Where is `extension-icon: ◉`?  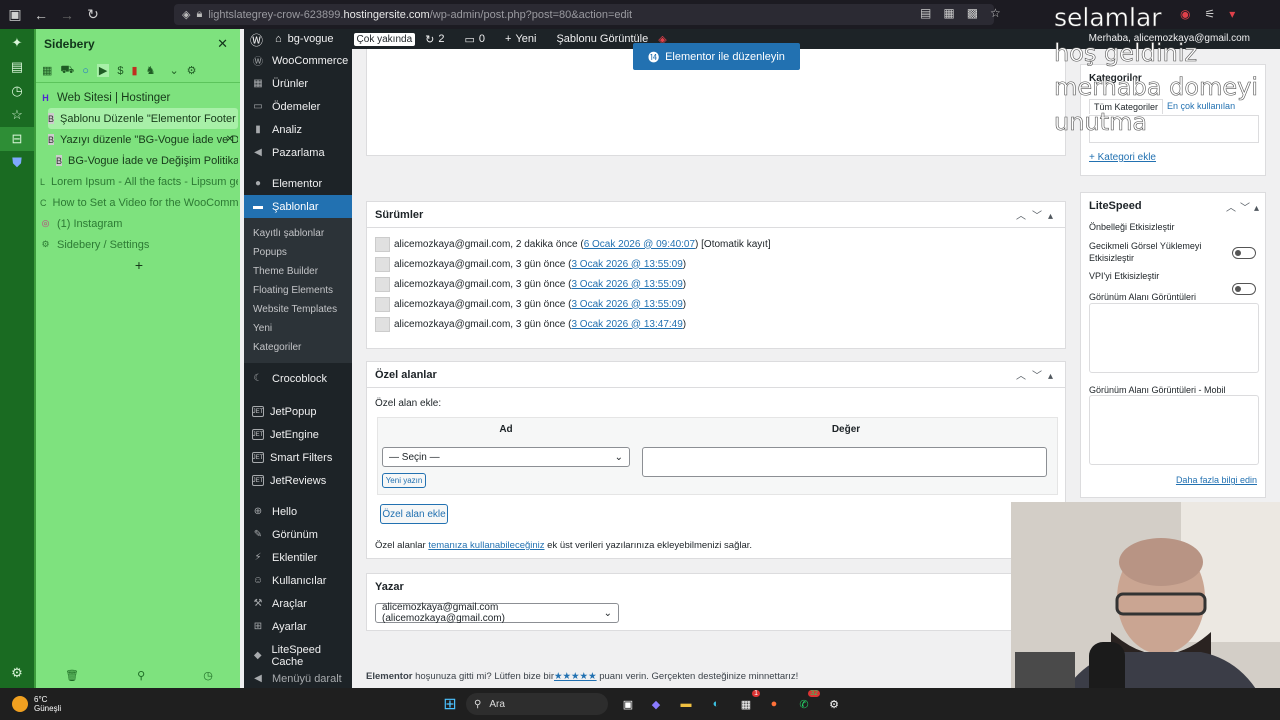 extension-icon: ◉ is located at coordinates (1185, 14).